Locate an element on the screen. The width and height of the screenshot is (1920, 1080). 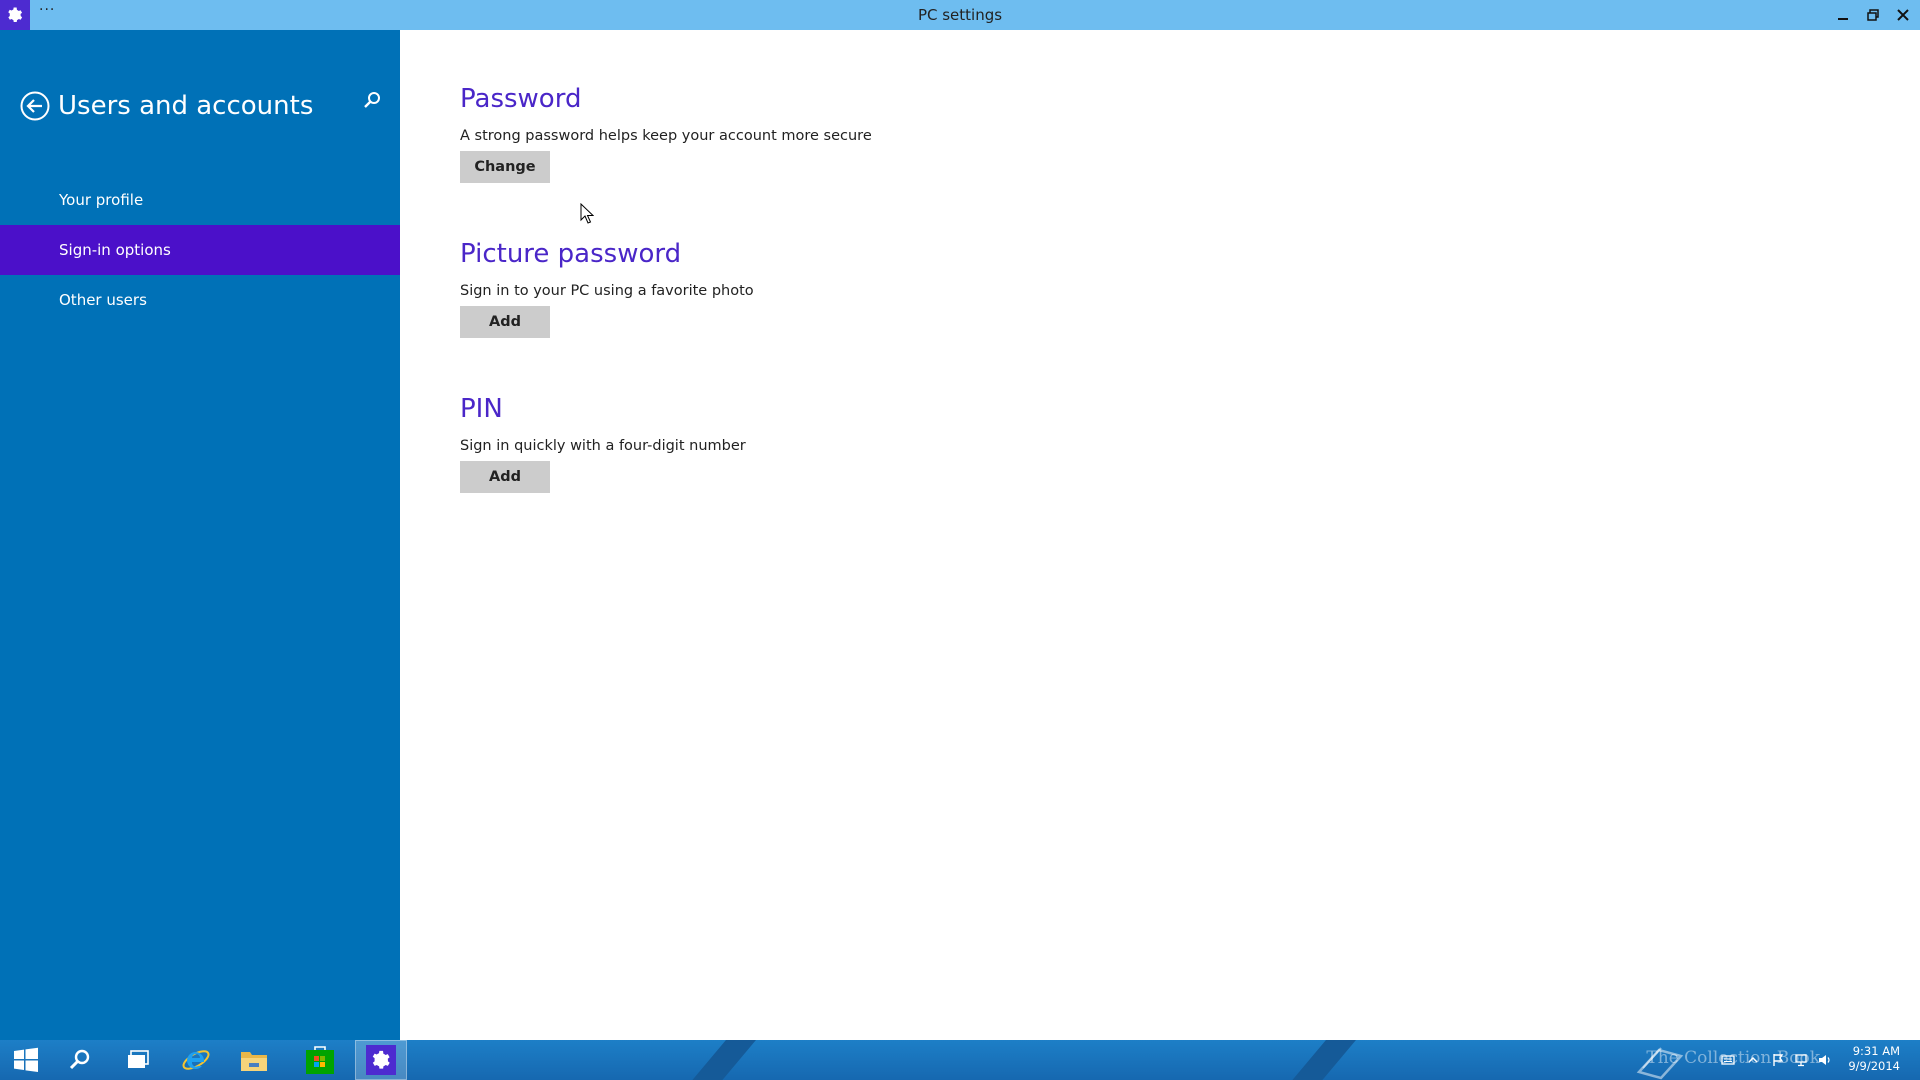
section-description: Sign in quickly with a four-digit number is located at coordinates (603, 446).